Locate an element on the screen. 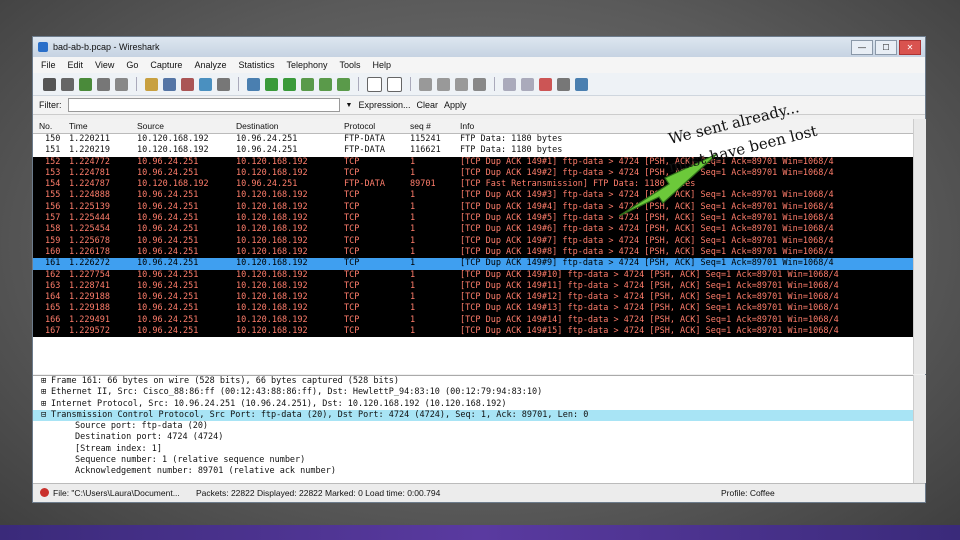 The image size is (960, 540). column-header-no: No. is located at coordinates (45, 126).